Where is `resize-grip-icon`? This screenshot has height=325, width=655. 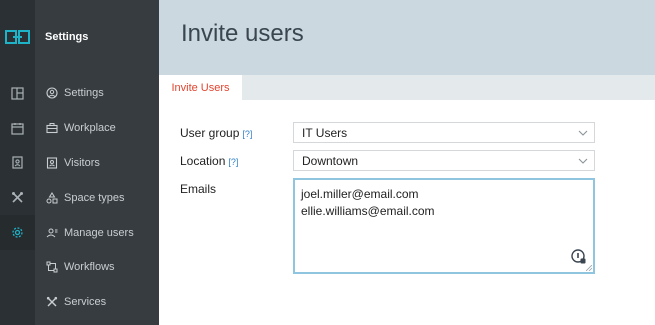 resize-grip-icon is located at coordinates (589, 268).